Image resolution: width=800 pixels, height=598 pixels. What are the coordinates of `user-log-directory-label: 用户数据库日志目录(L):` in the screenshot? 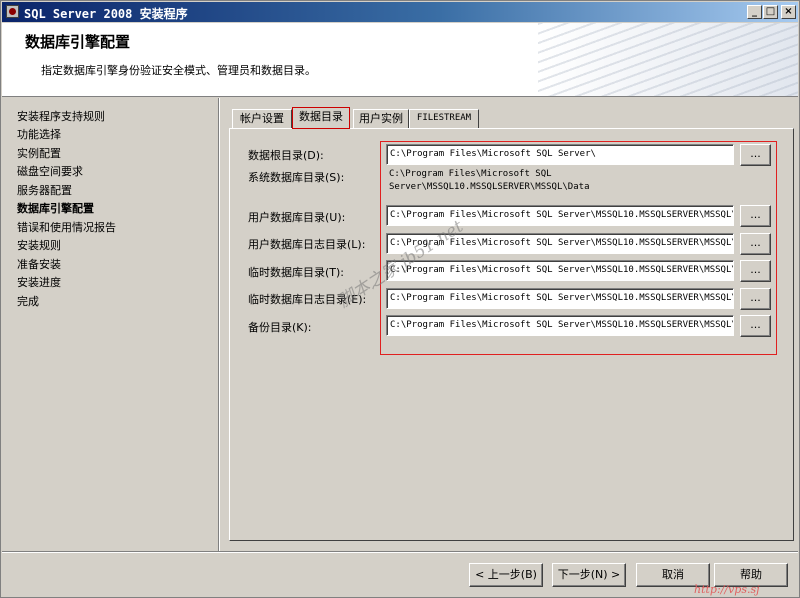 It's located at (307, 244).